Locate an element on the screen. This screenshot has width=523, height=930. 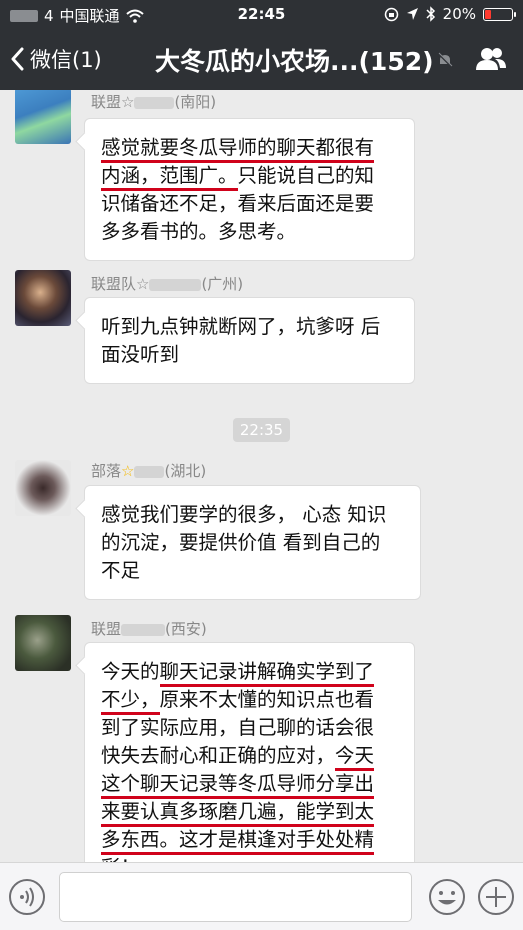
message-bubble: 感觉我们要学的很多， 心态 知识 的沉淀，要提供价值 看到自己的 不足 is located at coordinates (252, 542).